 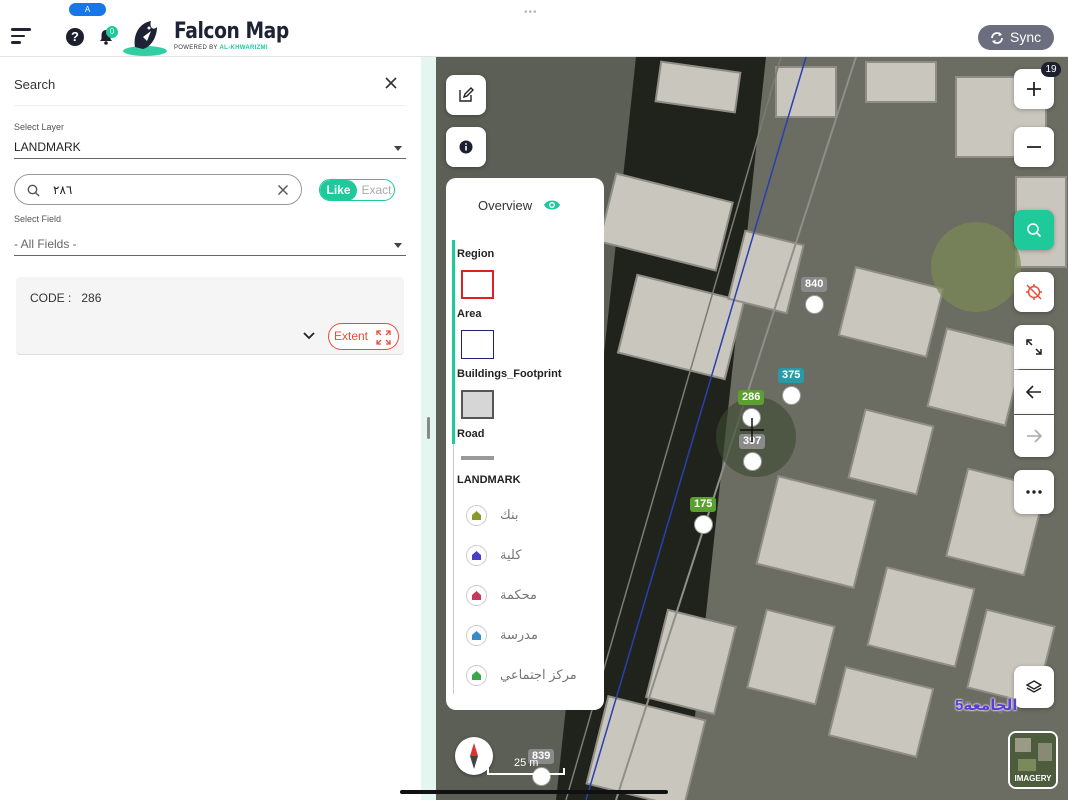 I want to click on toggle-like: Like, so click(x=338, y=190).